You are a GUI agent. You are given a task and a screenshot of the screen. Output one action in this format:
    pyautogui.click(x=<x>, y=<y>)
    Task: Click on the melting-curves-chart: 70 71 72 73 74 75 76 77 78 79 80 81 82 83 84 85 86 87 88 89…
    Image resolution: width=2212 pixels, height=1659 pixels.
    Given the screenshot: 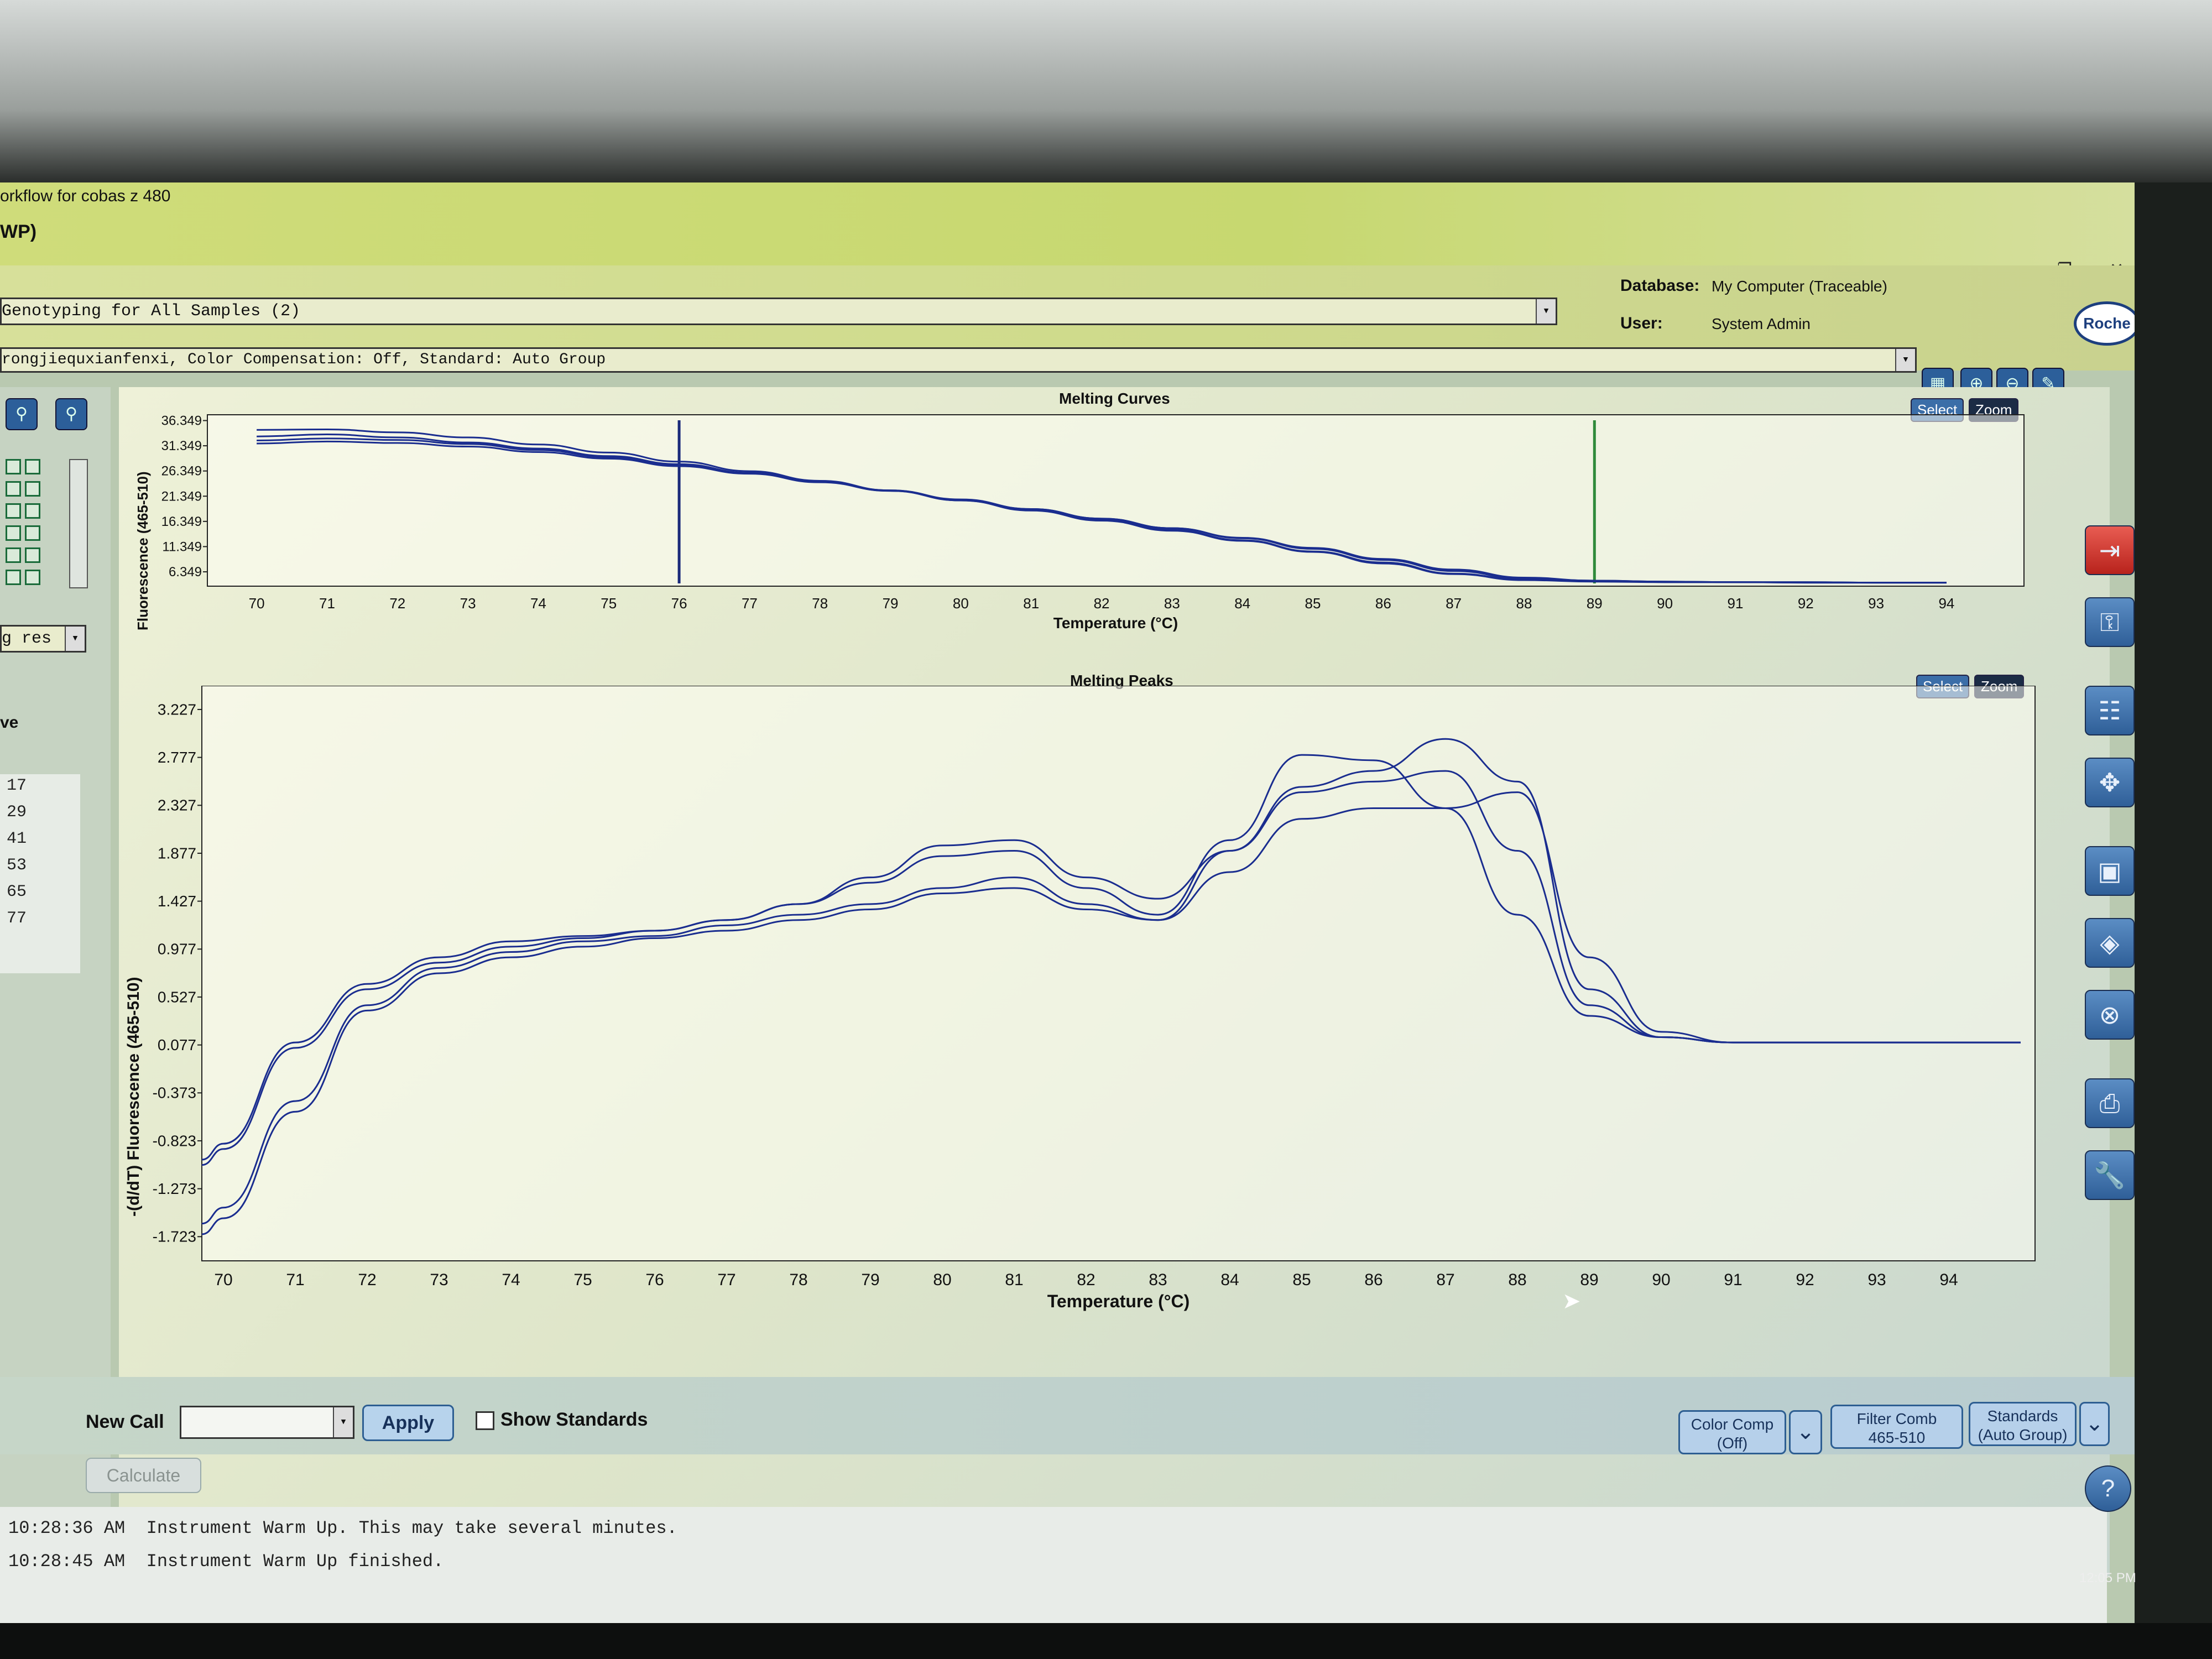 What is the action you would take?
    pyautogui.click(x=1114, y=520)
    